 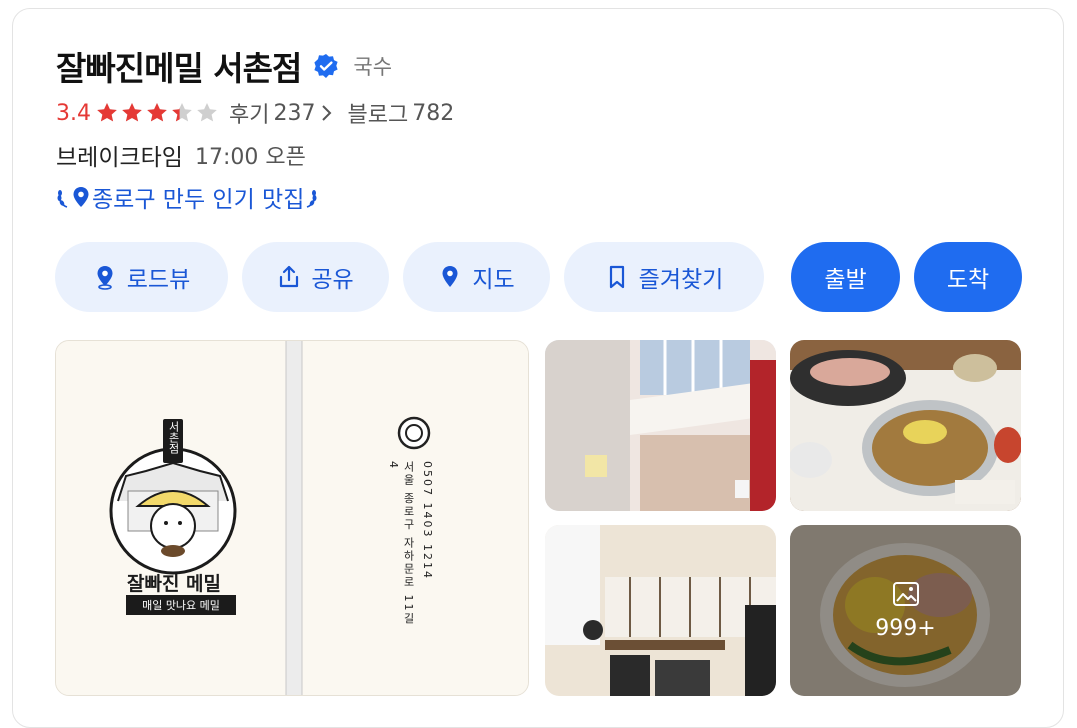 I want to click on rating-row: 3.4 후기 237 블로그 782, so click(x=255, y=113).